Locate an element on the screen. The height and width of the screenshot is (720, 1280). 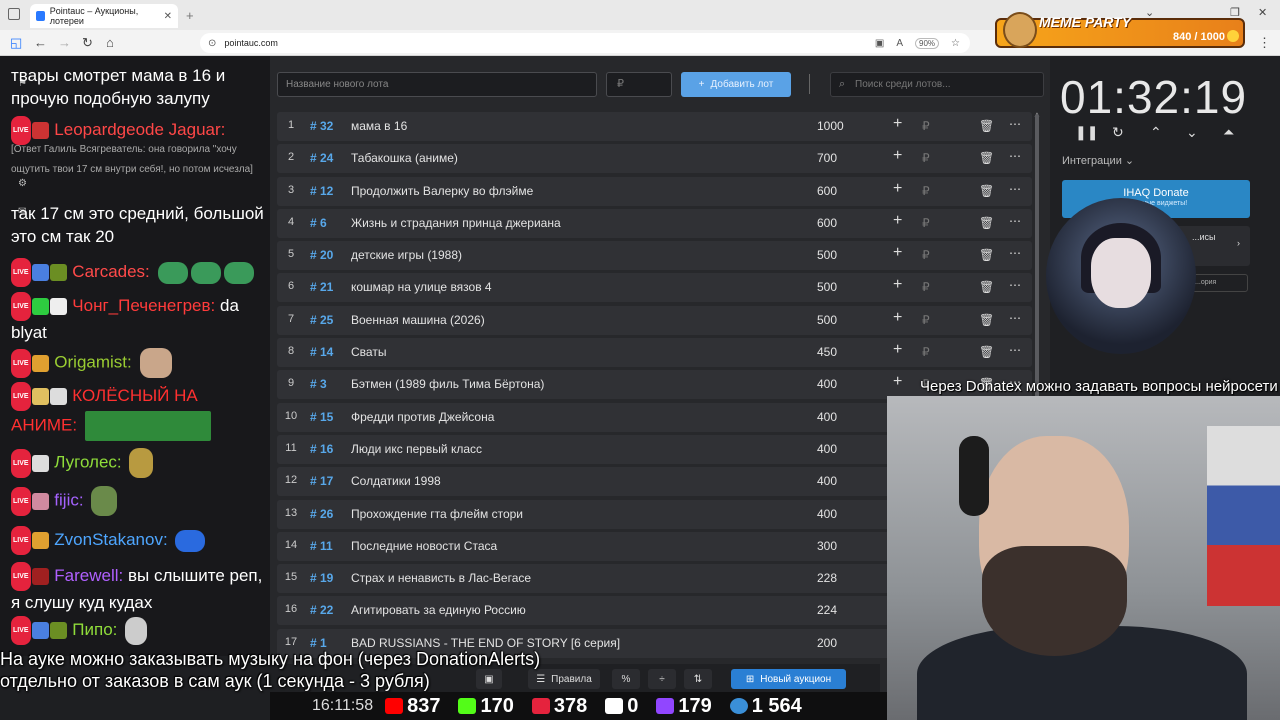
lot-amount-input: ₽ is located at coordinates (639, 84).